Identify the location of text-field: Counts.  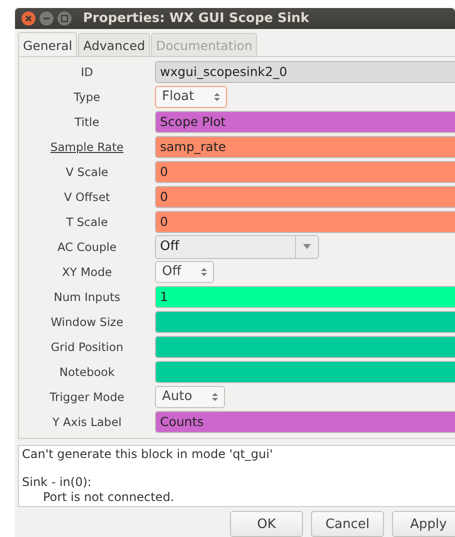
(305, 421).